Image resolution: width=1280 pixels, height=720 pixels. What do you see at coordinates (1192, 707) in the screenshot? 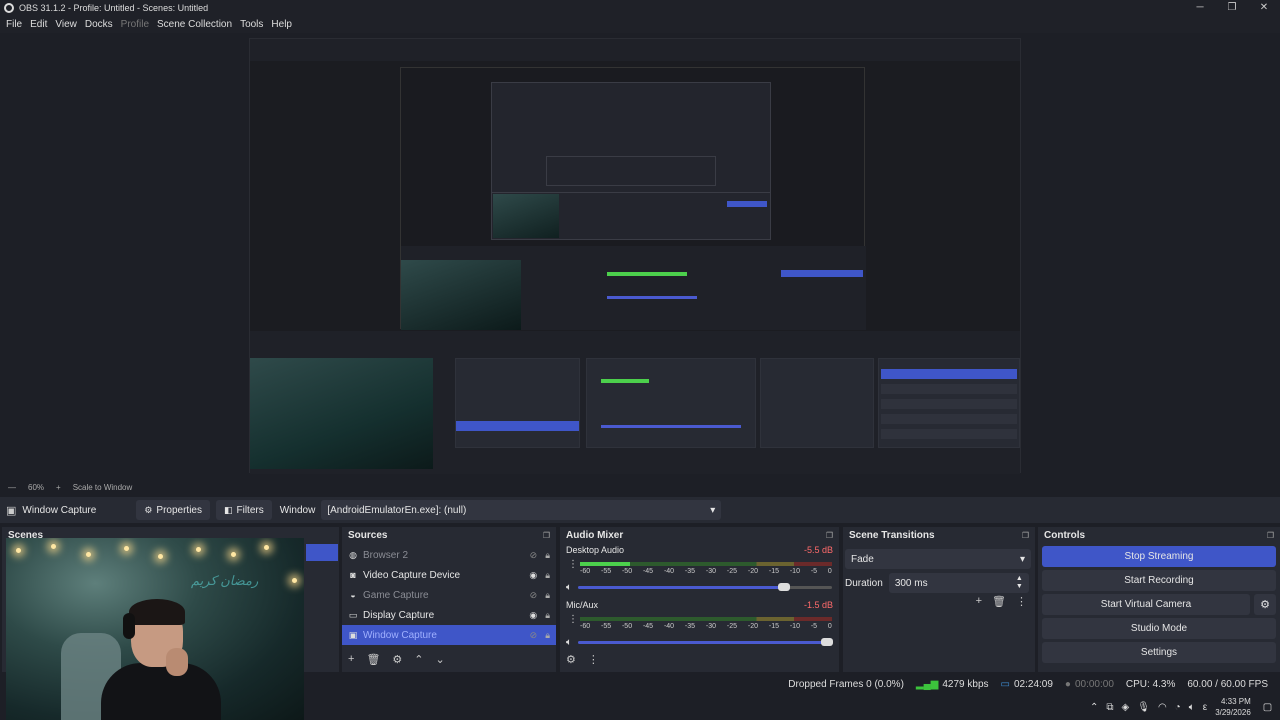
I see `volume-icon: 🔈︎` at bounding box center [1192, 707].